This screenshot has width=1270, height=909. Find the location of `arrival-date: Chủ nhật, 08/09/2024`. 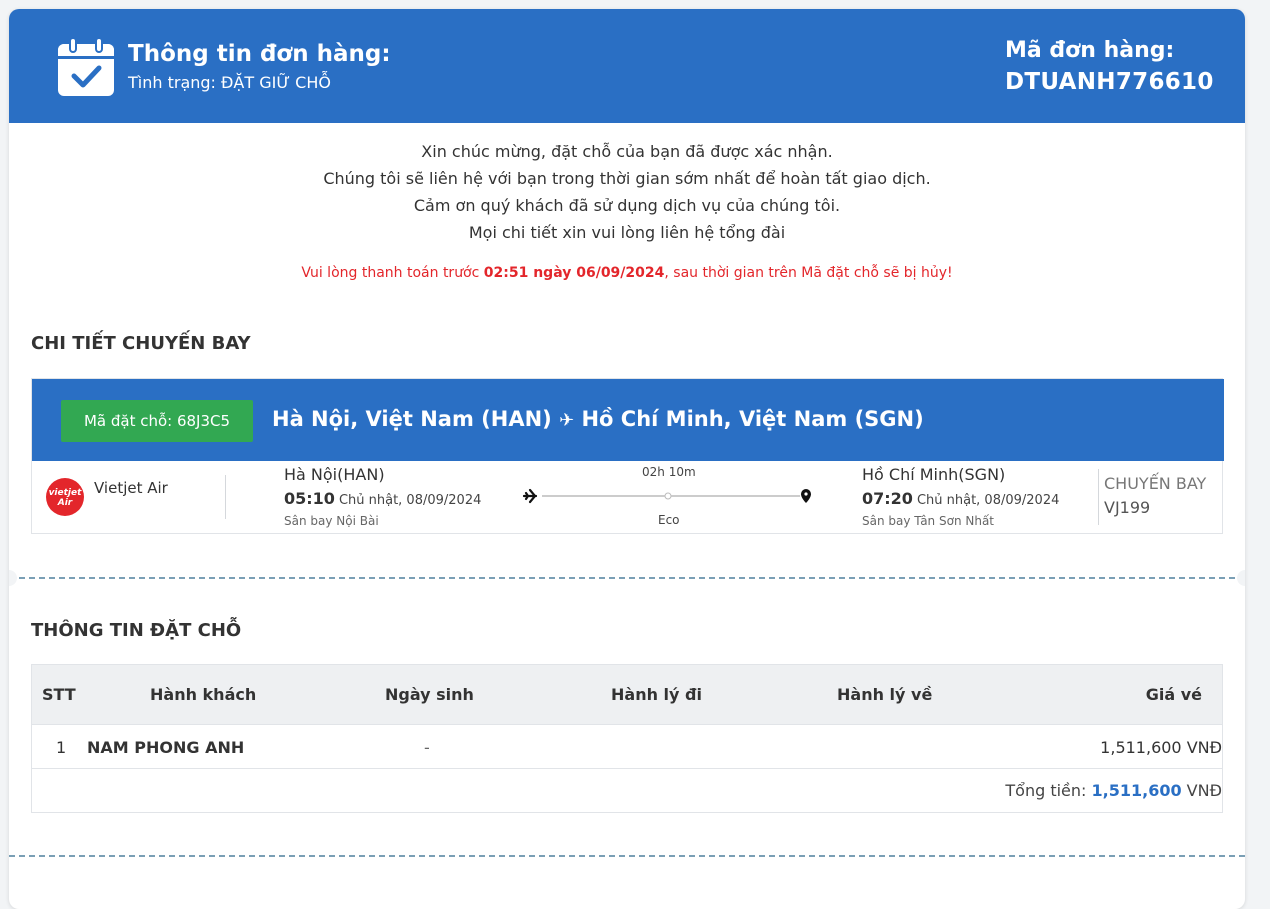

arrival-date: Chủ nhật, 08/09/2024 is located at coordinates (988, 500).